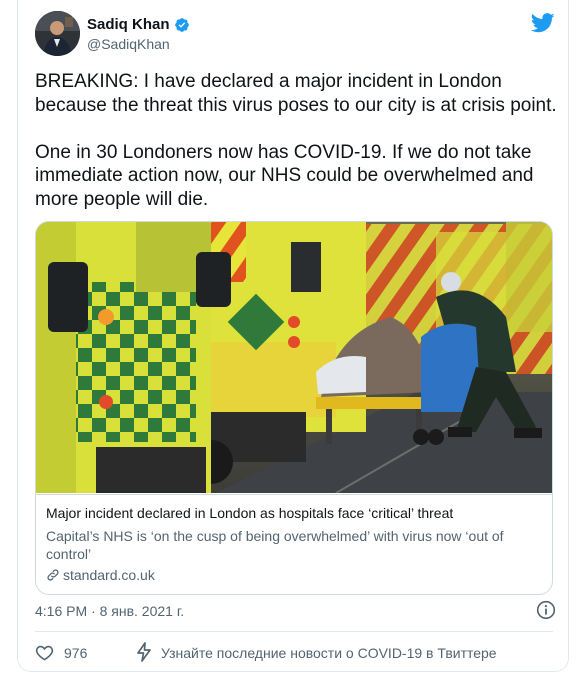 This screenshot has height=674, width=587. What do you see at coordinates (57, 33) in the screenshot?
I see `avatar` at bounding box center [57, 33].